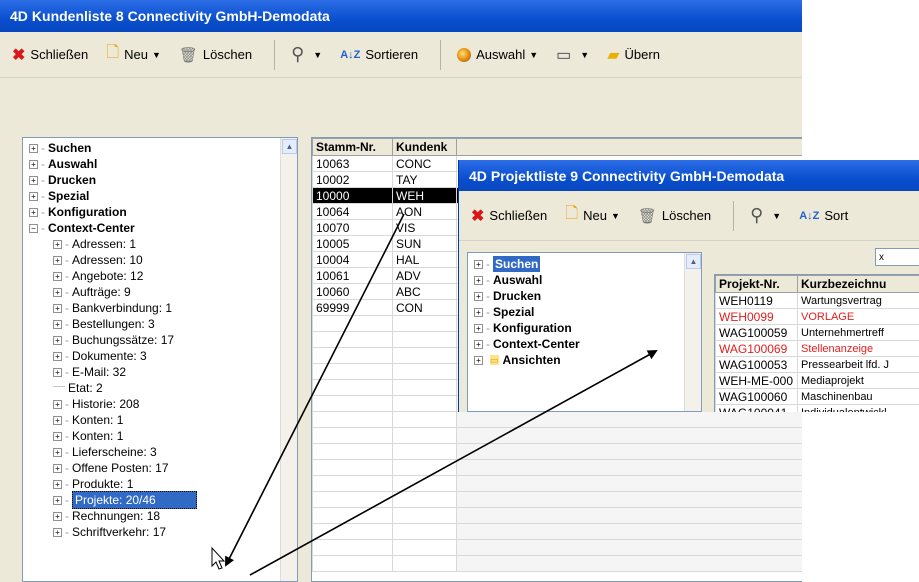 The image size is (919, 582). Describe the element at coordinates (160, 500) in the screenshot. I see `tree-item: + - Projekte: 20/46` at that location.